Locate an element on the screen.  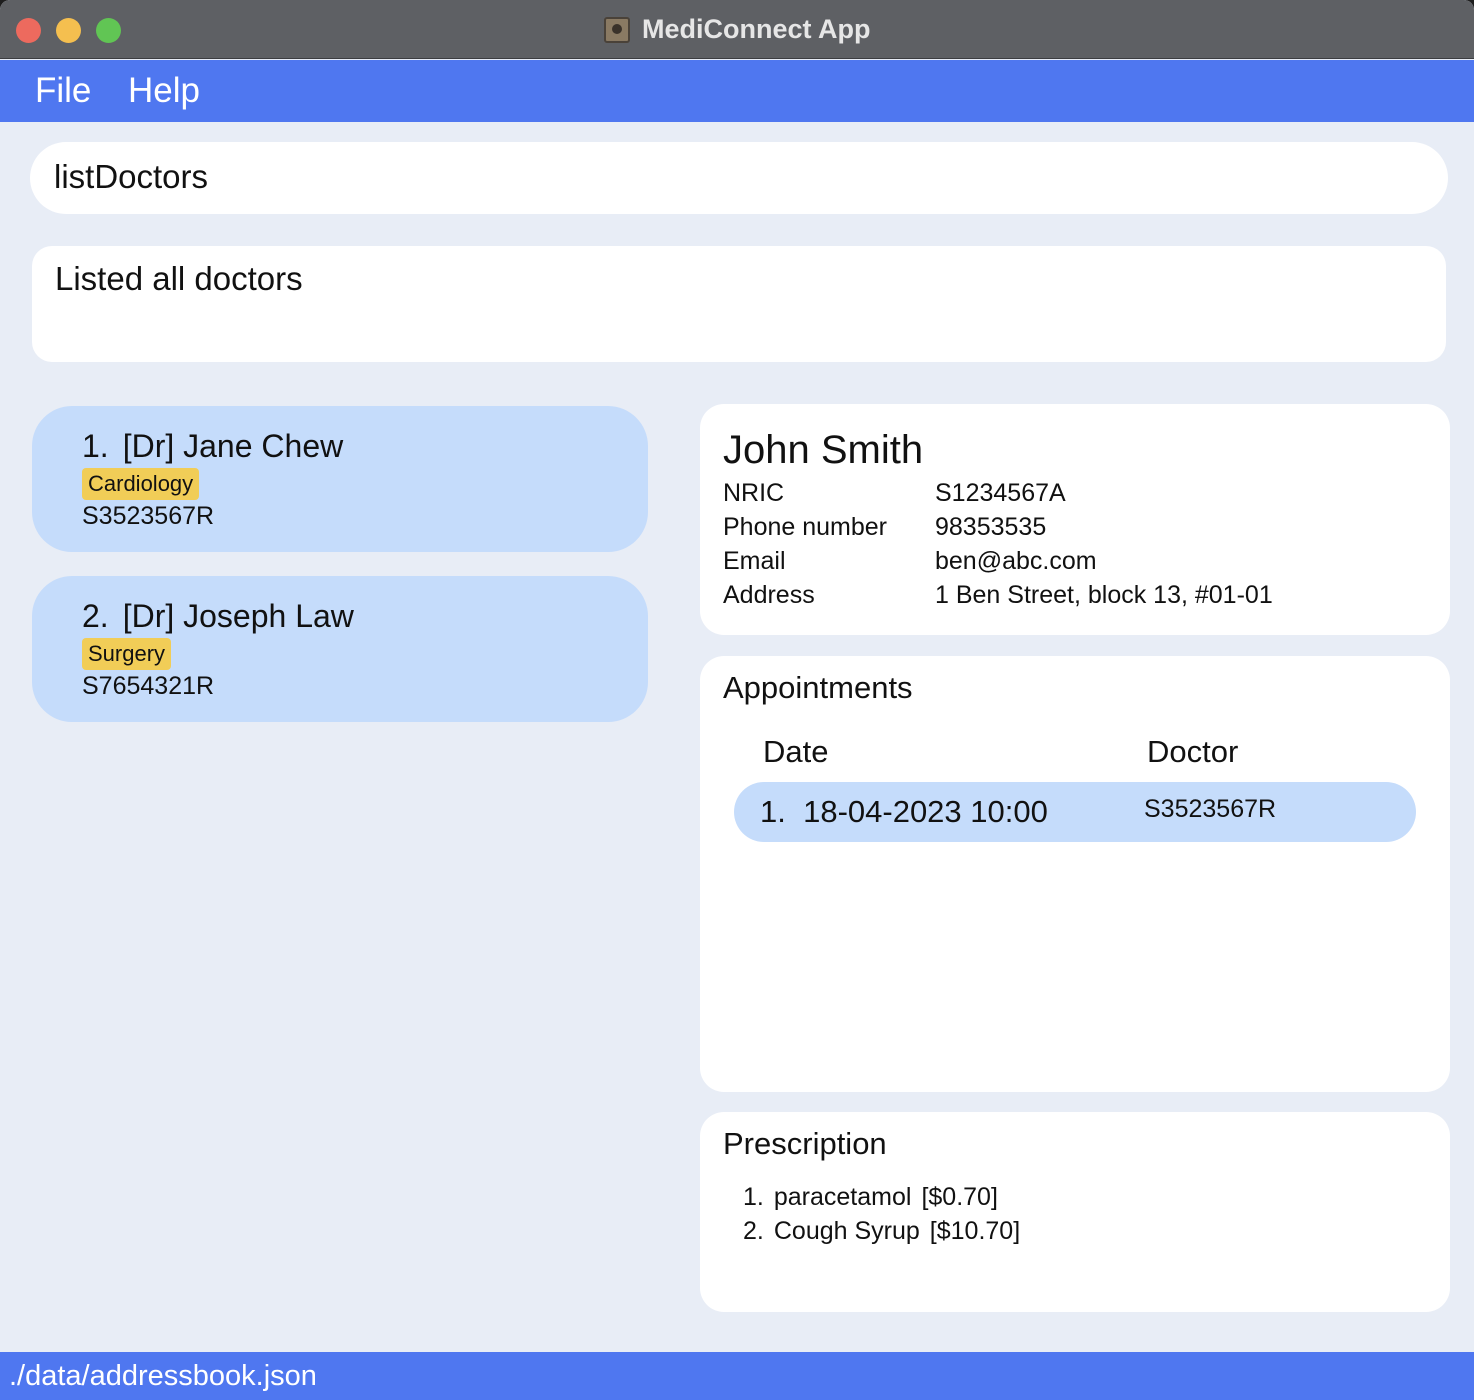
patient-field-row: NRIC S1234567A is located at coordinates (1075, 493).